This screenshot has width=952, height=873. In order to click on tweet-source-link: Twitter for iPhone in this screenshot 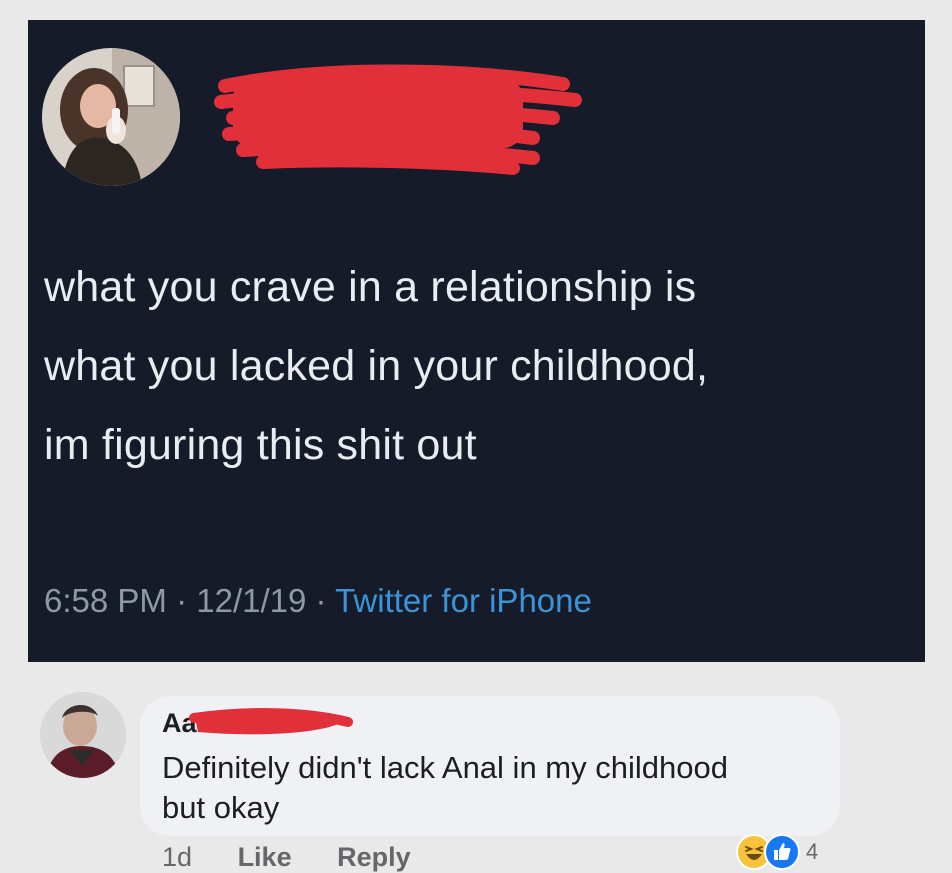, I will do `click(463, 600)`.